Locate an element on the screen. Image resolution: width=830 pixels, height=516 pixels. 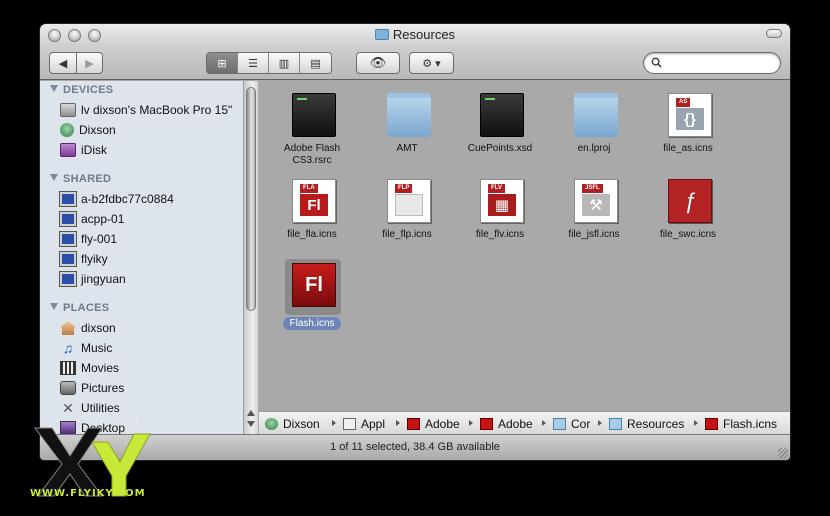
quick-look-button: 👁 is located at coordinates (378, 63).